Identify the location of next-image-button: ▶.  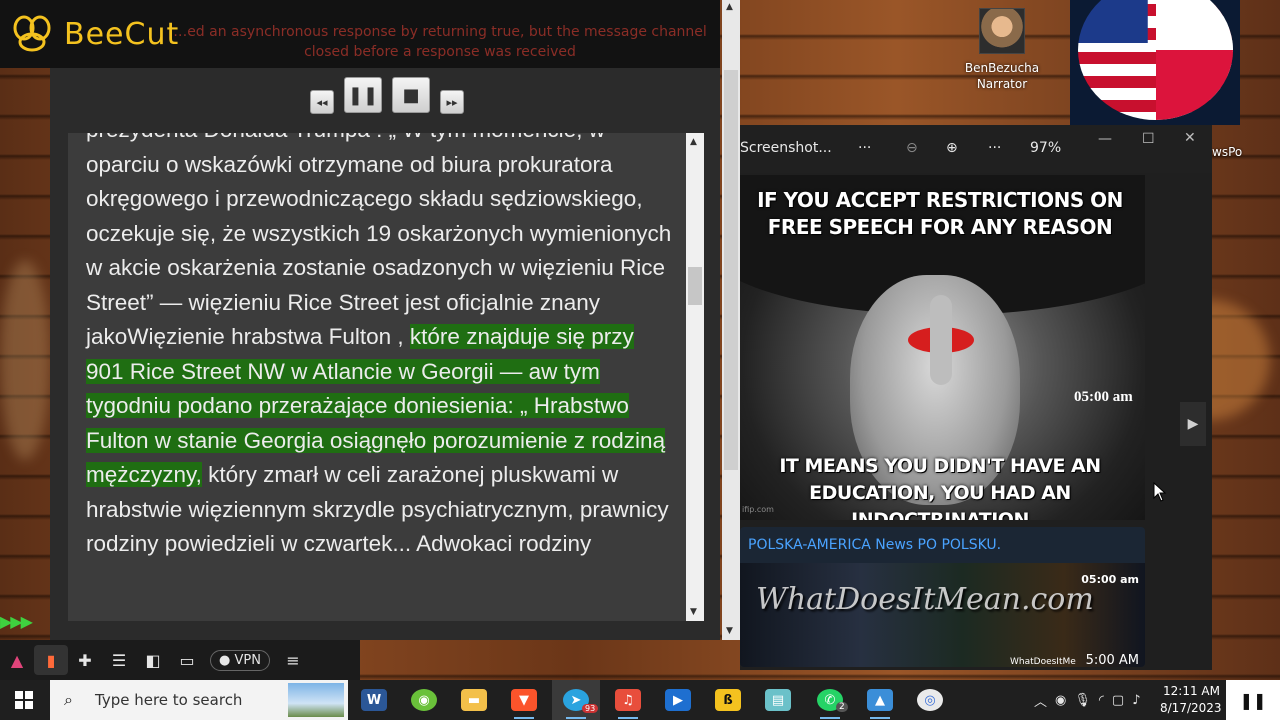
(1193, 424).